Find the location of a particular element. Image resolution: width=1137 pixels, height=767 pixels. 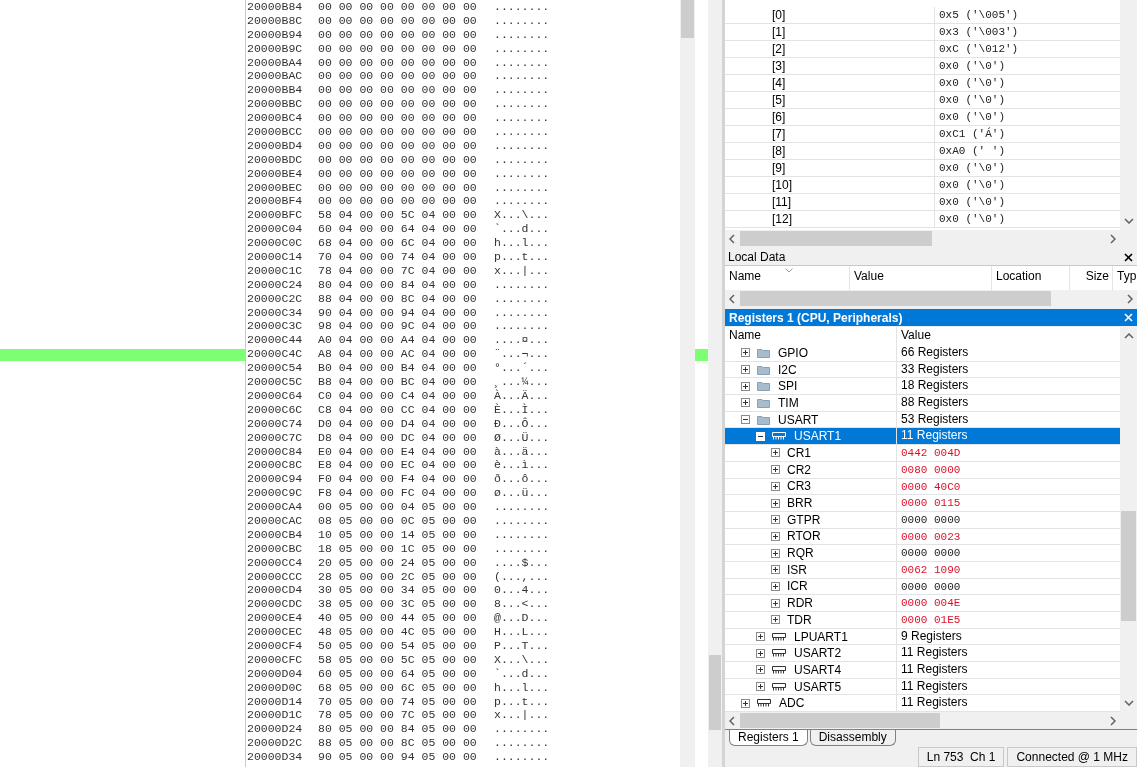

close-icon is located at coordinates (1128, 257).